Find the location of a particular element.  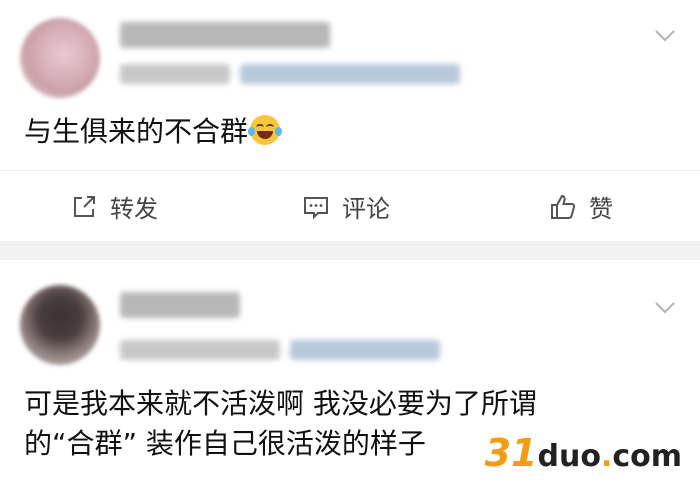

laughing-crying-emoji-icon is located at coordinates (265, 130).